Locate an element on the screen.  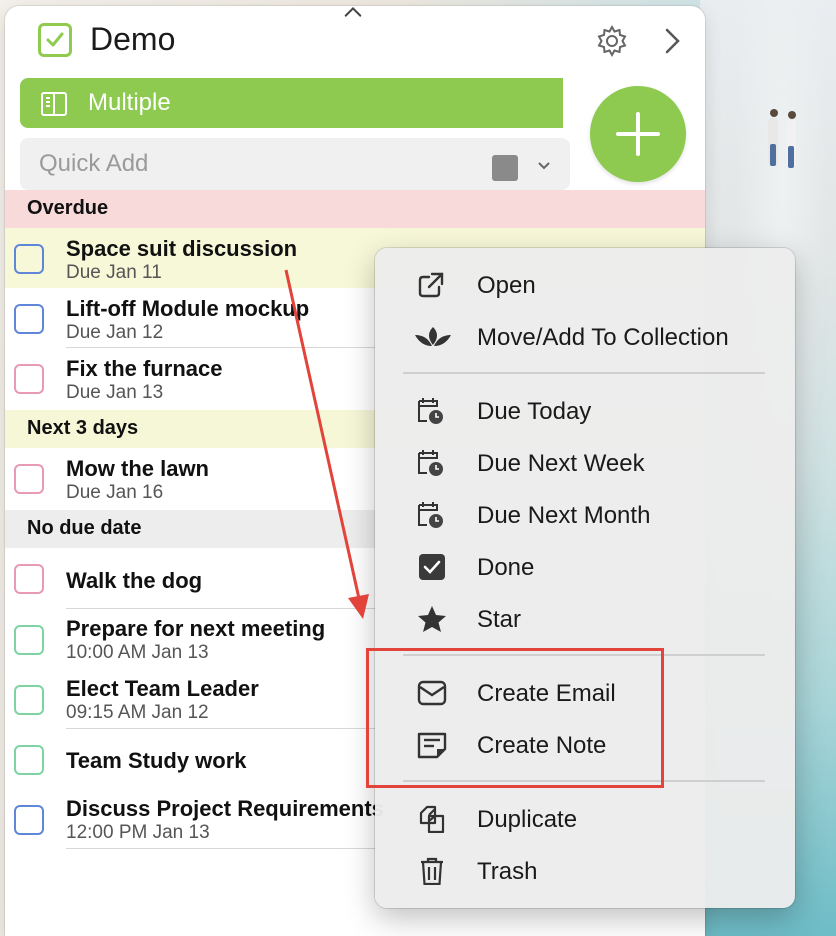
menu-label: Move/Add To Collection is located at coordinates (603, 337).